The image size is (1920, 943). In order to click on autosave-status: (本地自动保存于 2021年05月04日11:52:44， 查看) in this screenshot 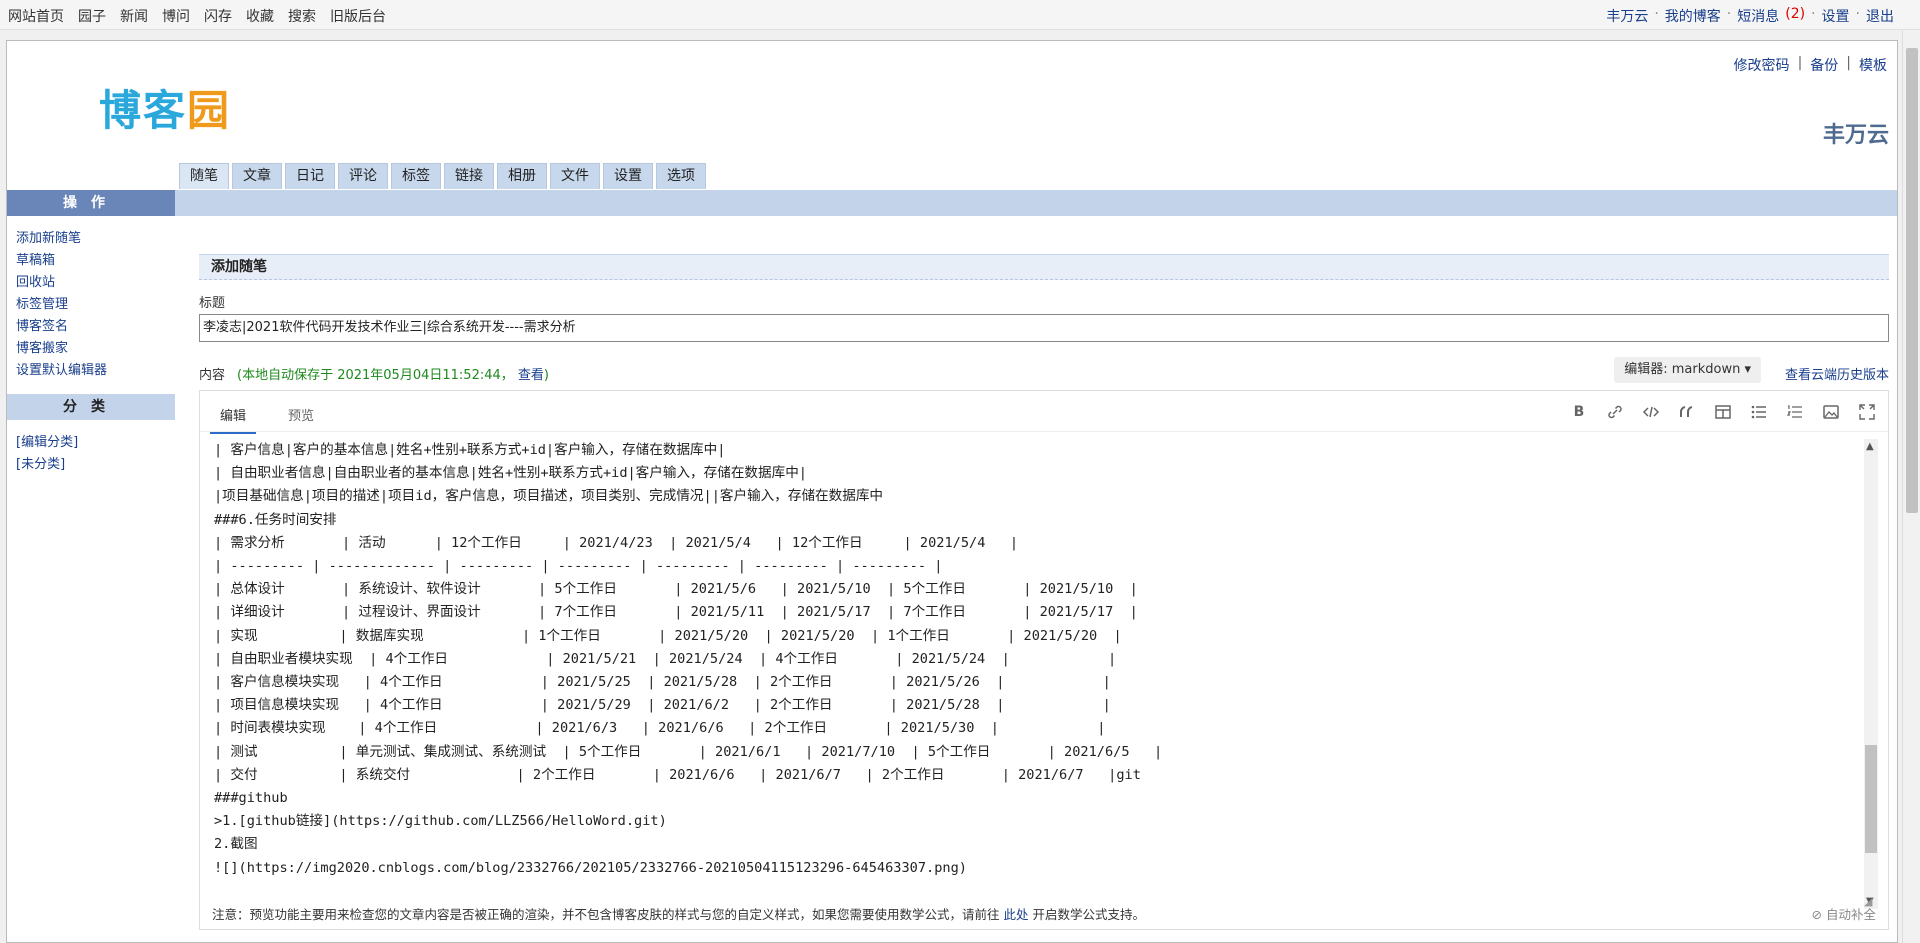, I will do `click(393, 373)`.